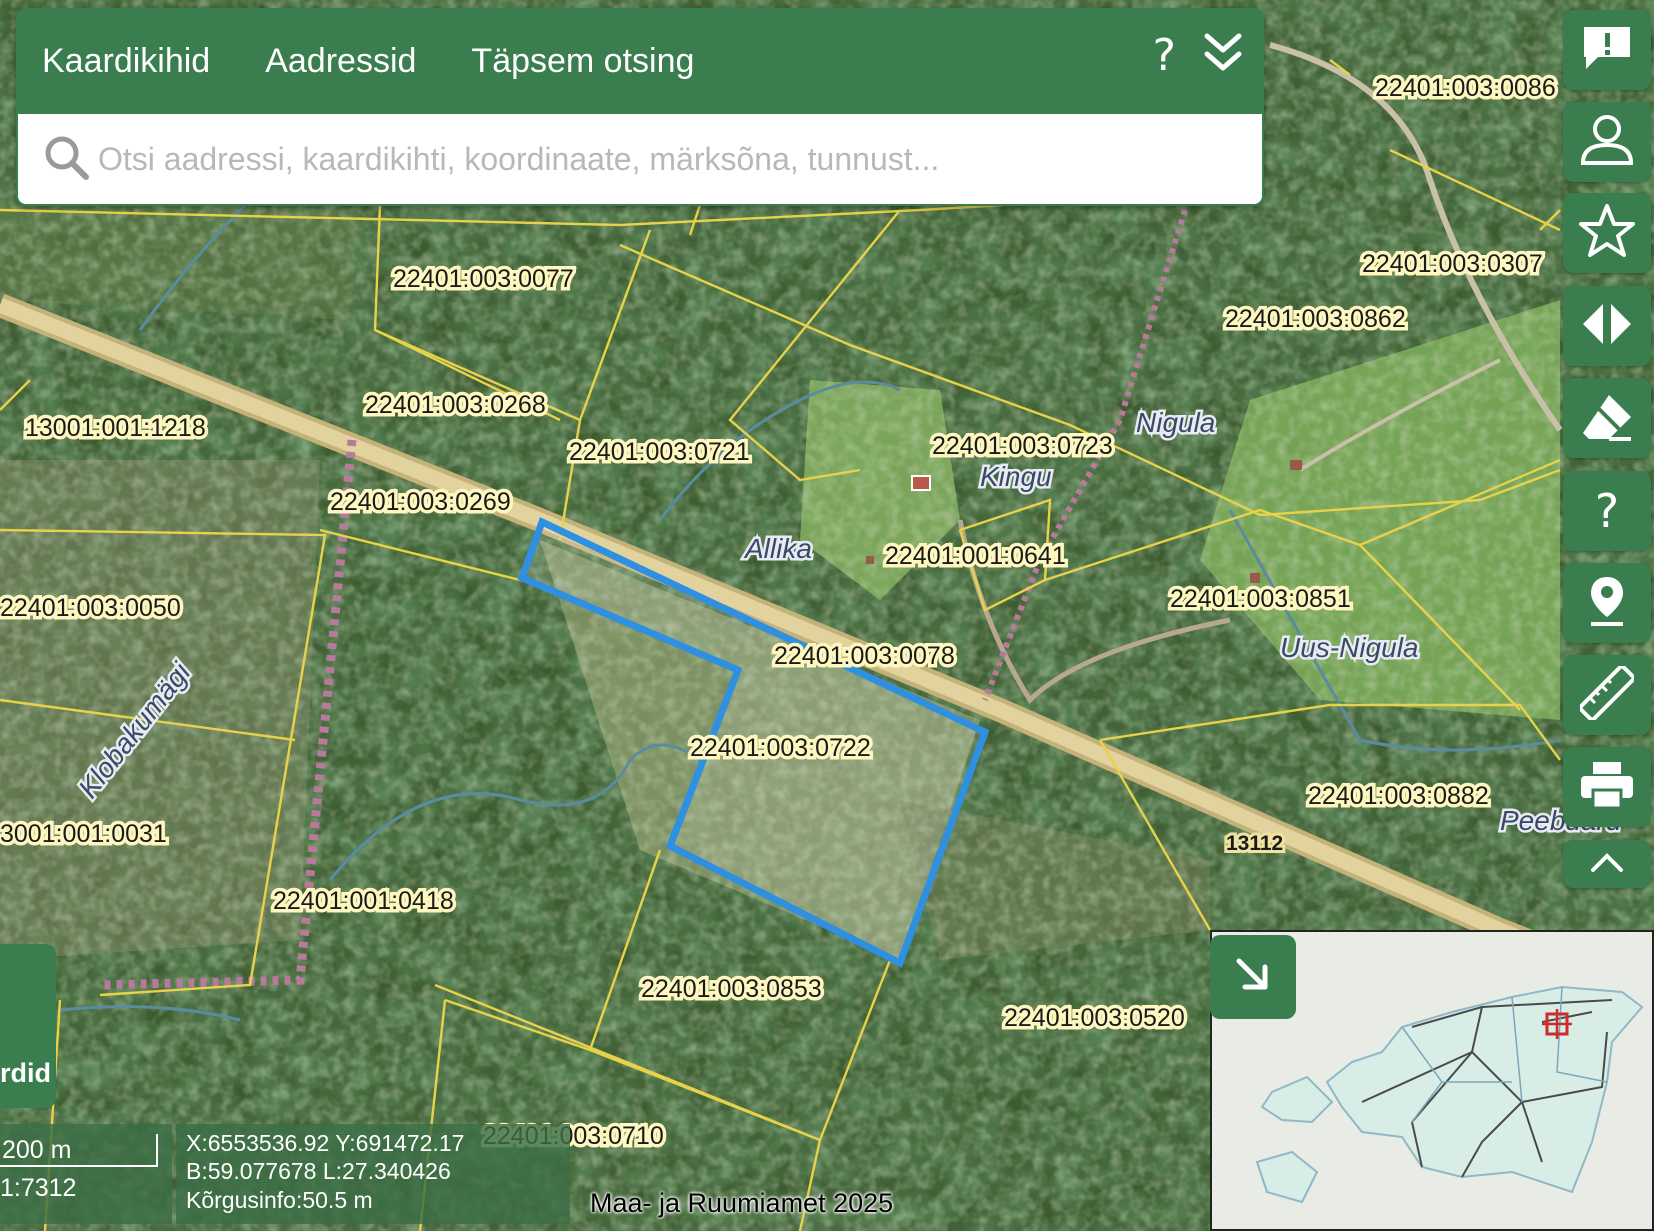 The image size is (1654, 1231). I want to click on place-label: Allika, so click(777, 548).